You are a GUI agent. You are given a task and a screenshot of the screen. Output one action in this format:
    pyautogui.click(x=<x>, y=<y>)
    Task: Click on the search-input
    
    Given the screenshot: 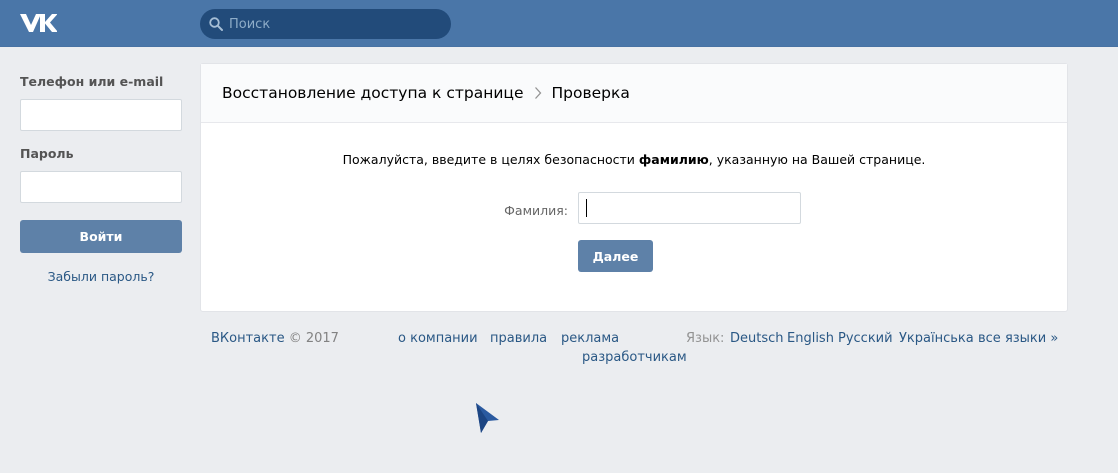 What is the action you would take?
    pyautogui.click(x=336, y=24)
    